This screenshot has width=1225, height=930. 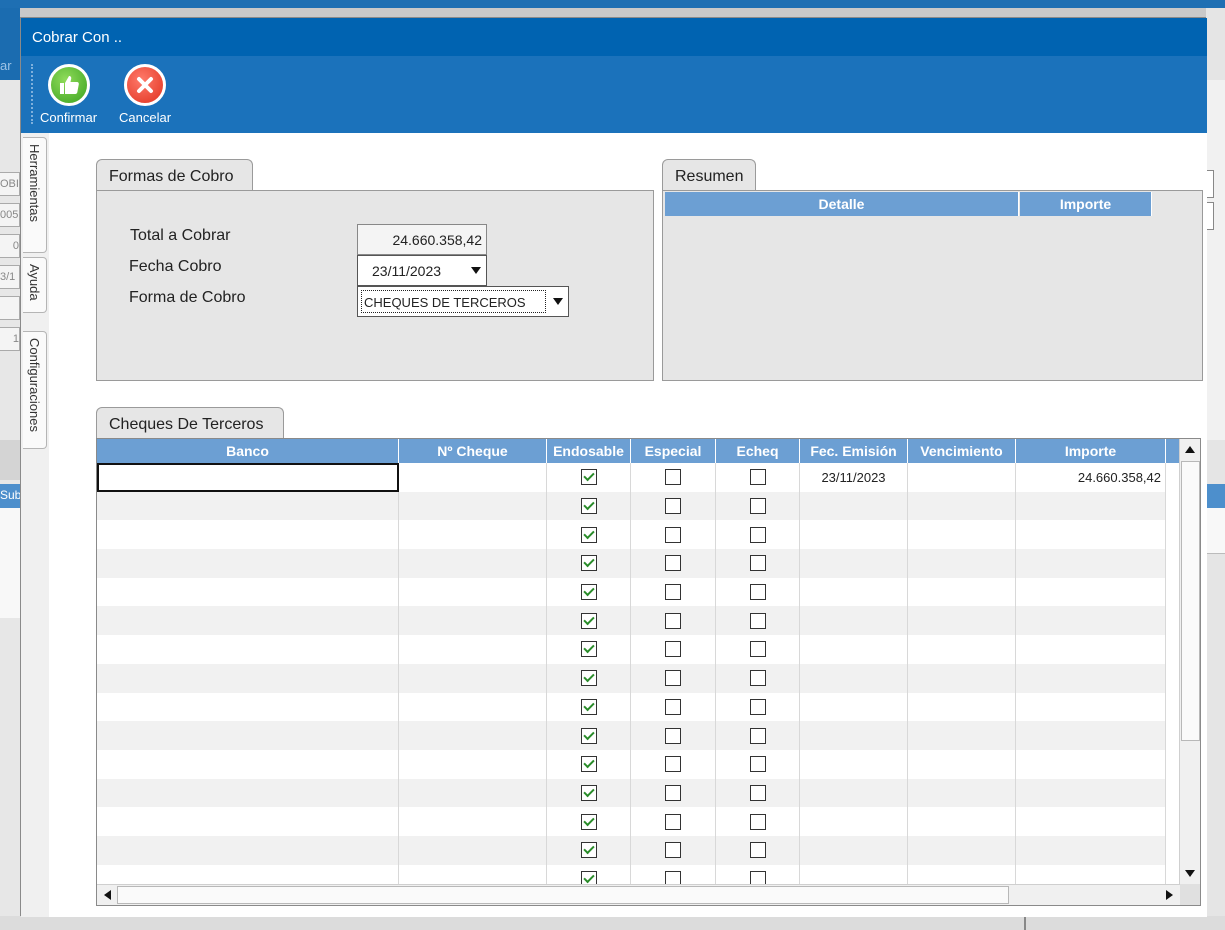 What do you see at coordinates (248, 451) in the screenshot?
I see `col-header-banco: Banco` at bounding box center [248, 451].